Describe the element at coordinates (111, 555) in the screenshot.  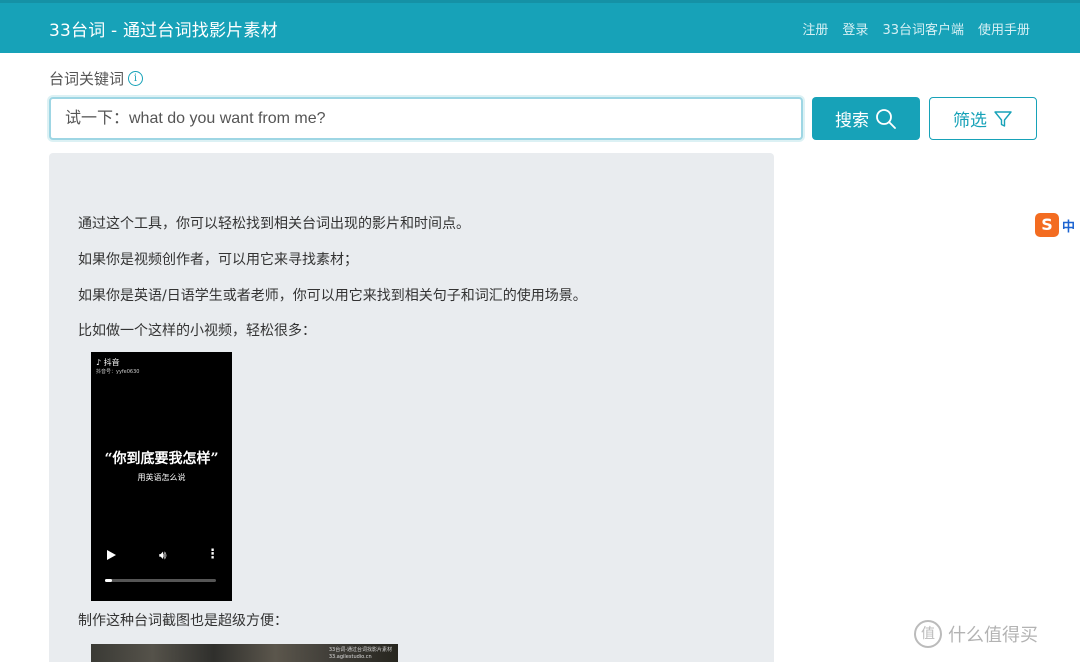
I see `play-icon` at that location.